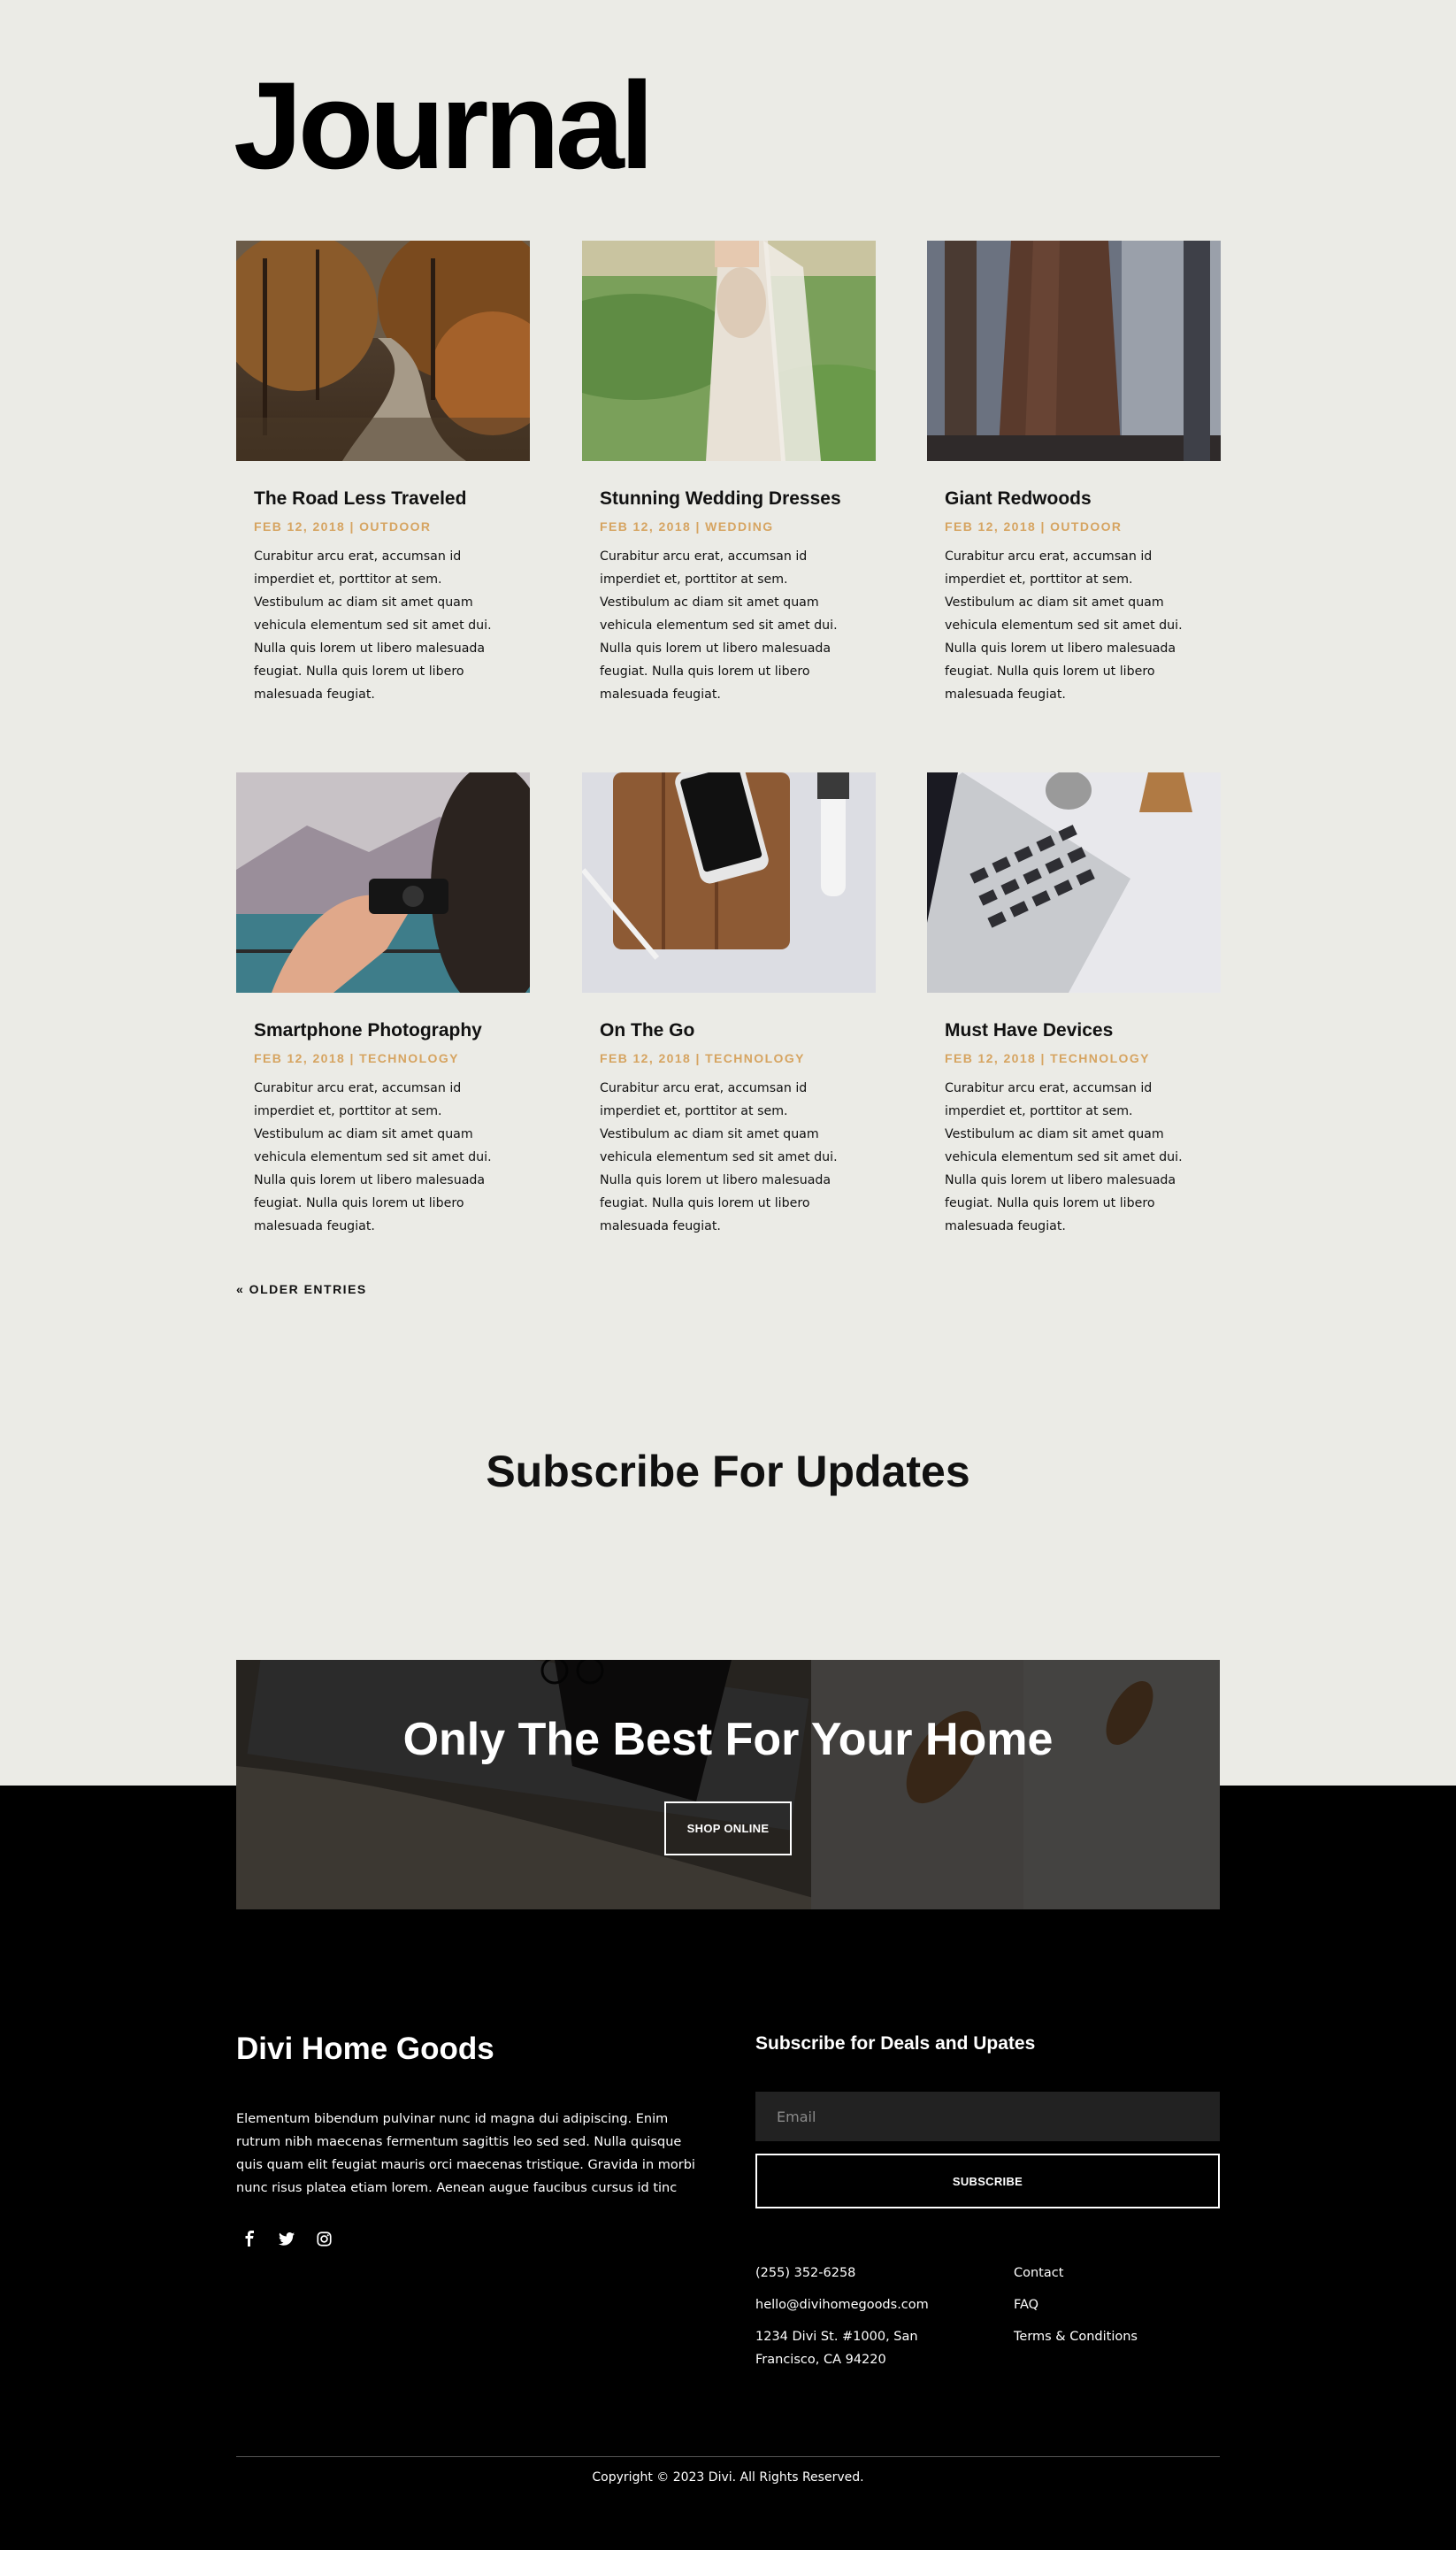 The height and width of the screenshot is (2550, 1456). I want to click on post-title: Giant Redwoods, so click(1074, 499).